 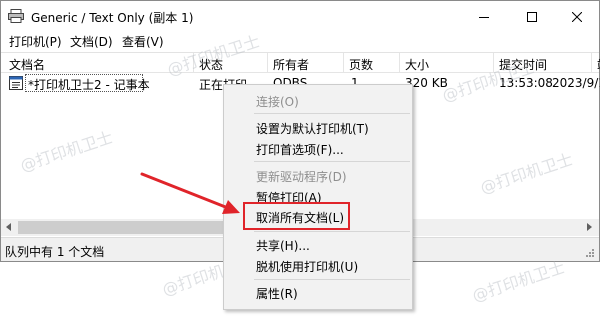 I want to click on annotation-arrow-icon, so click(x=190, y=193).